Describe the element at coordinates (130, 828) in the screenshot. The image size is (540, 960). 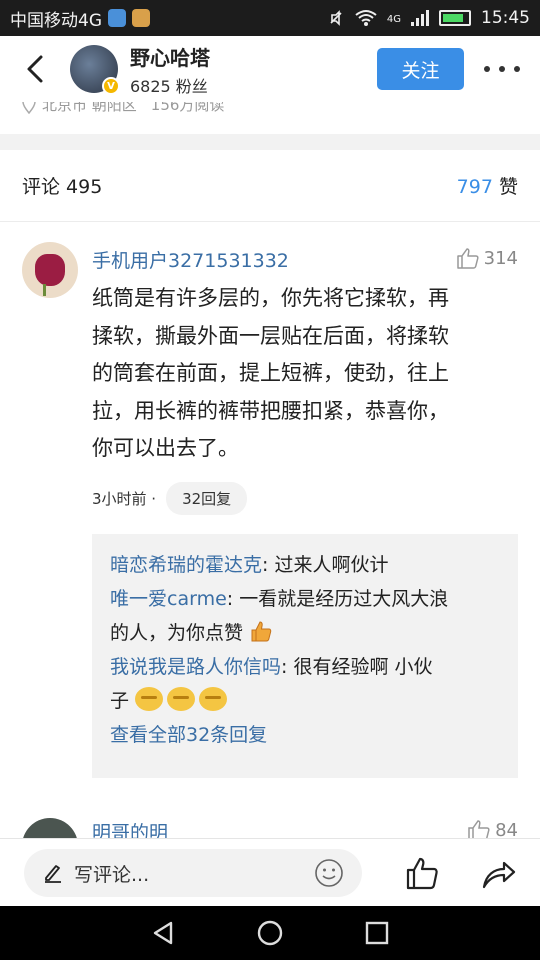
I see `commenter-name: 明哥的明` at that location.